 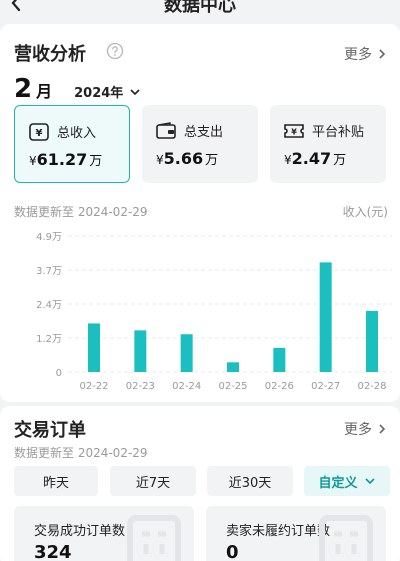 I want to click on y-tick-label: 1.2万, so click(x=49, y=339).